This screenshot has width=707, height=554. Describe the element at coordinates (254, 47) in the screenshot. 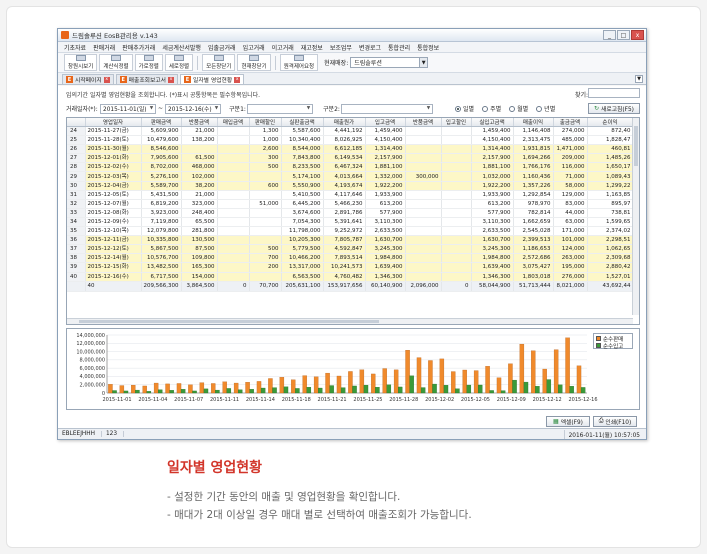

I see `menu-item: 입고거래` at that location.